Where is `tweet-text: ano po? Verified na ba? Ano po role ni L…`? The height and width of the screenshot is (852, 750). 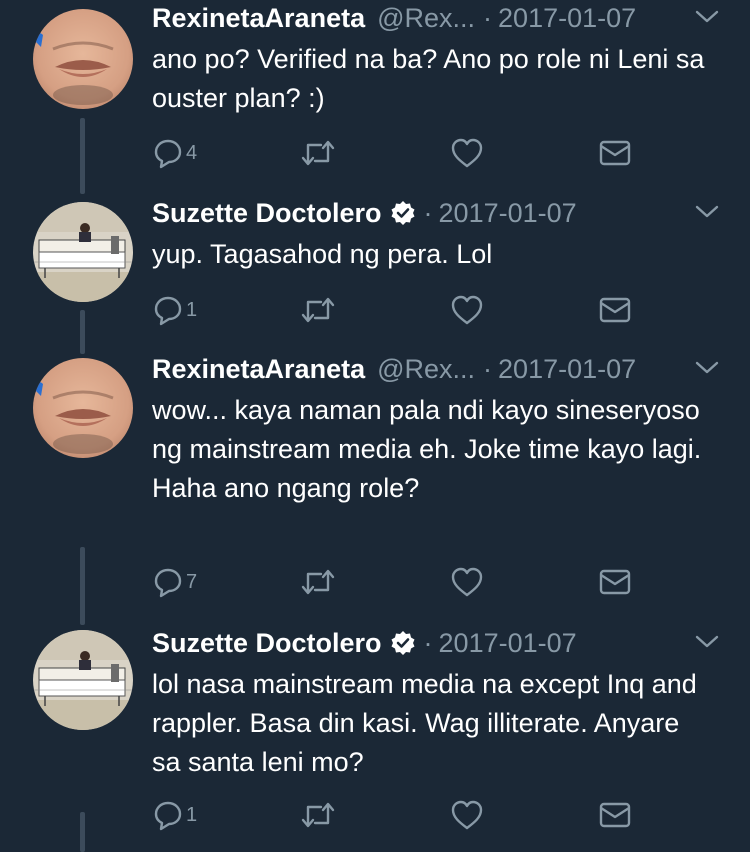
tweet-text: ano po? Verified na ba? Ano po role ni L… is located at coordinates (428, 78).